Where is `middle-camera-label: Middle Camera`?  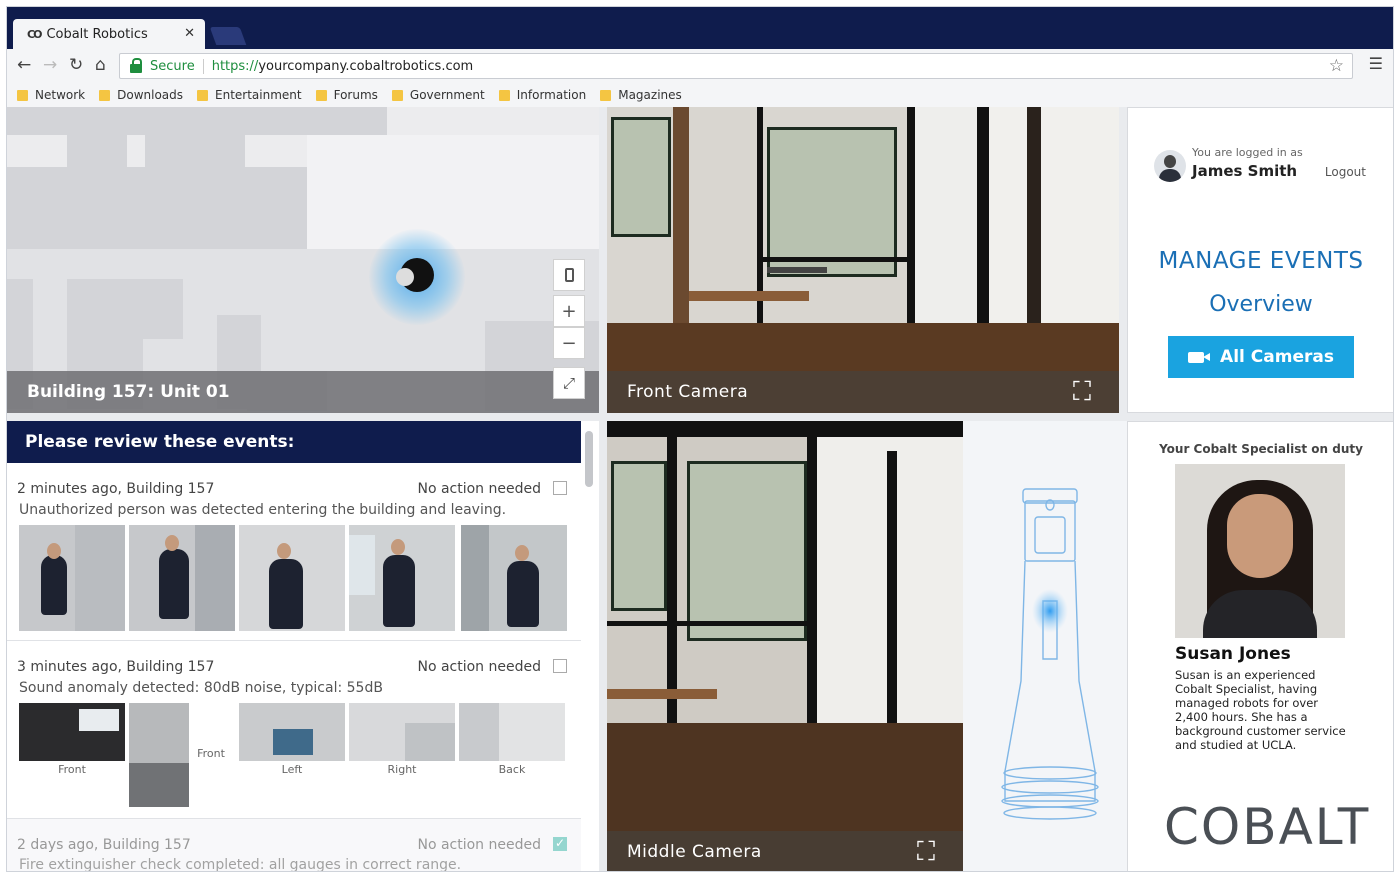 middle-camera-label: Middle Camera is located at coordinates (694, 852).